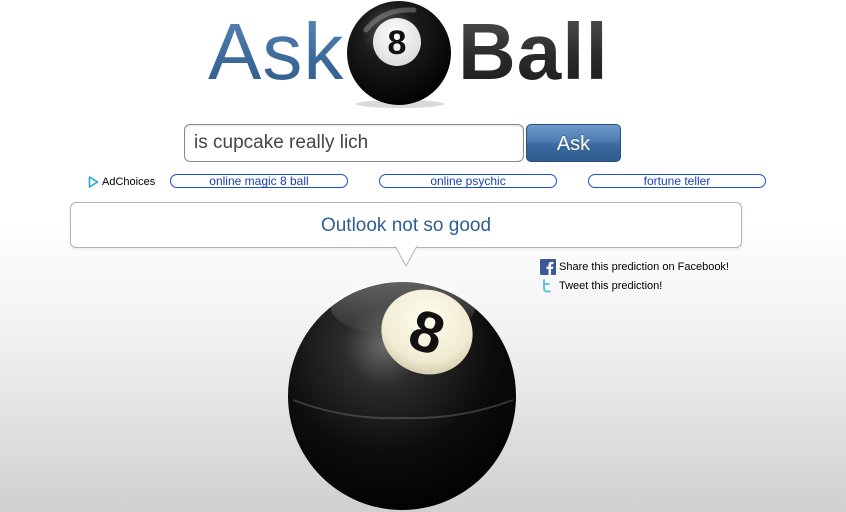 Image resolution: width=846 pixels, height=512 pixels. I want to click on share-facebook-label: Share this prediction on Facebook!, so click(644, 267).